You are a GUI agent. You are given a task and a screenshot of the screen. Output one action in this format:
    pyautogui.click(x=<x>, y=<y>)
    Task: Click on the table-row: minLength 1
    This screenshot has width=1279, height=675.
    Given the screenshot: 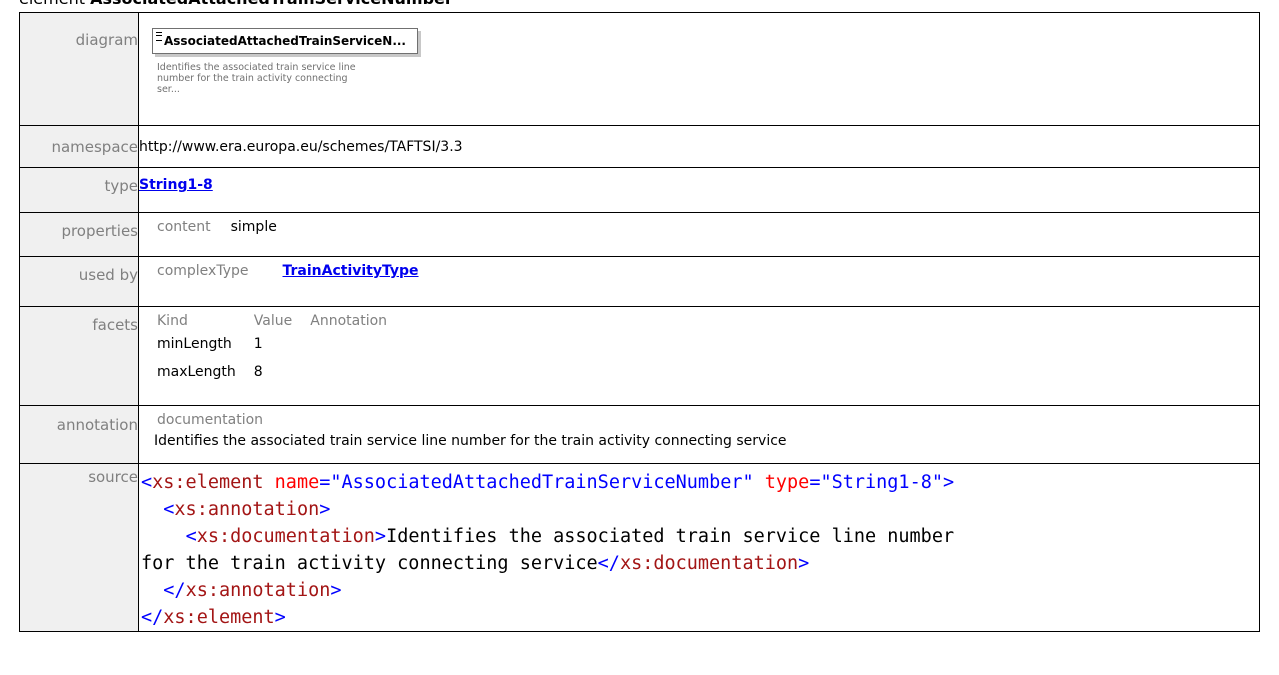 What is the action you would take?
    pyautogui.click(x=281, y=343)
    